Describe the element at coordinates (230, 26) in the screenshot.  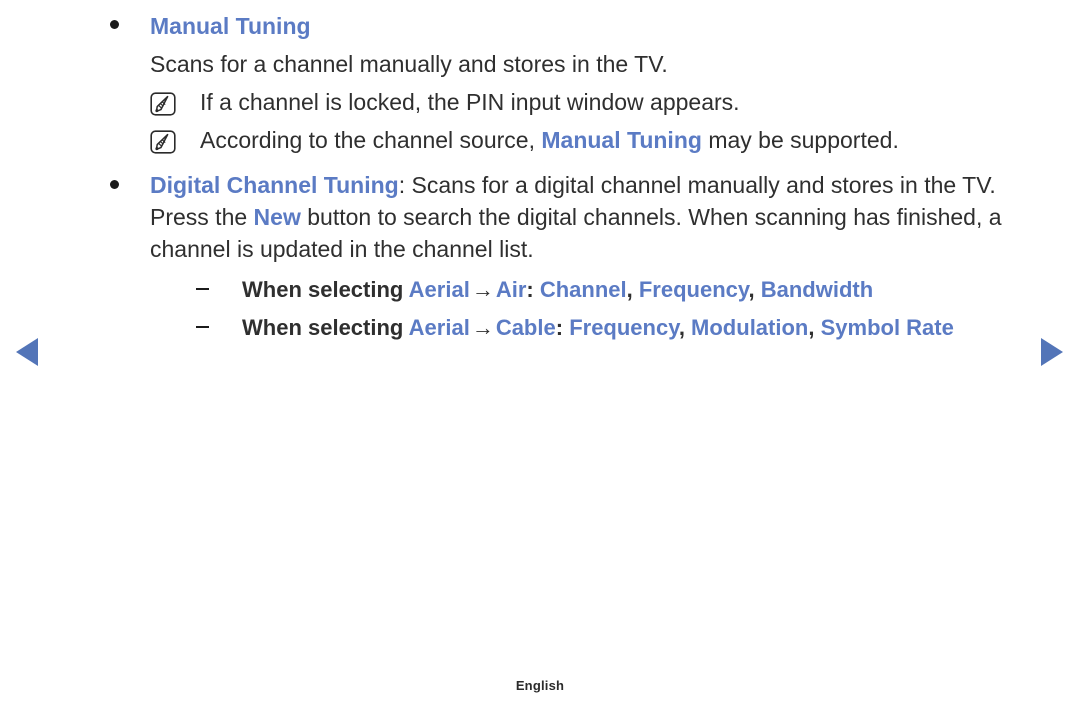
I see `manual-tuning-heading: Manual Tuning` at that location.